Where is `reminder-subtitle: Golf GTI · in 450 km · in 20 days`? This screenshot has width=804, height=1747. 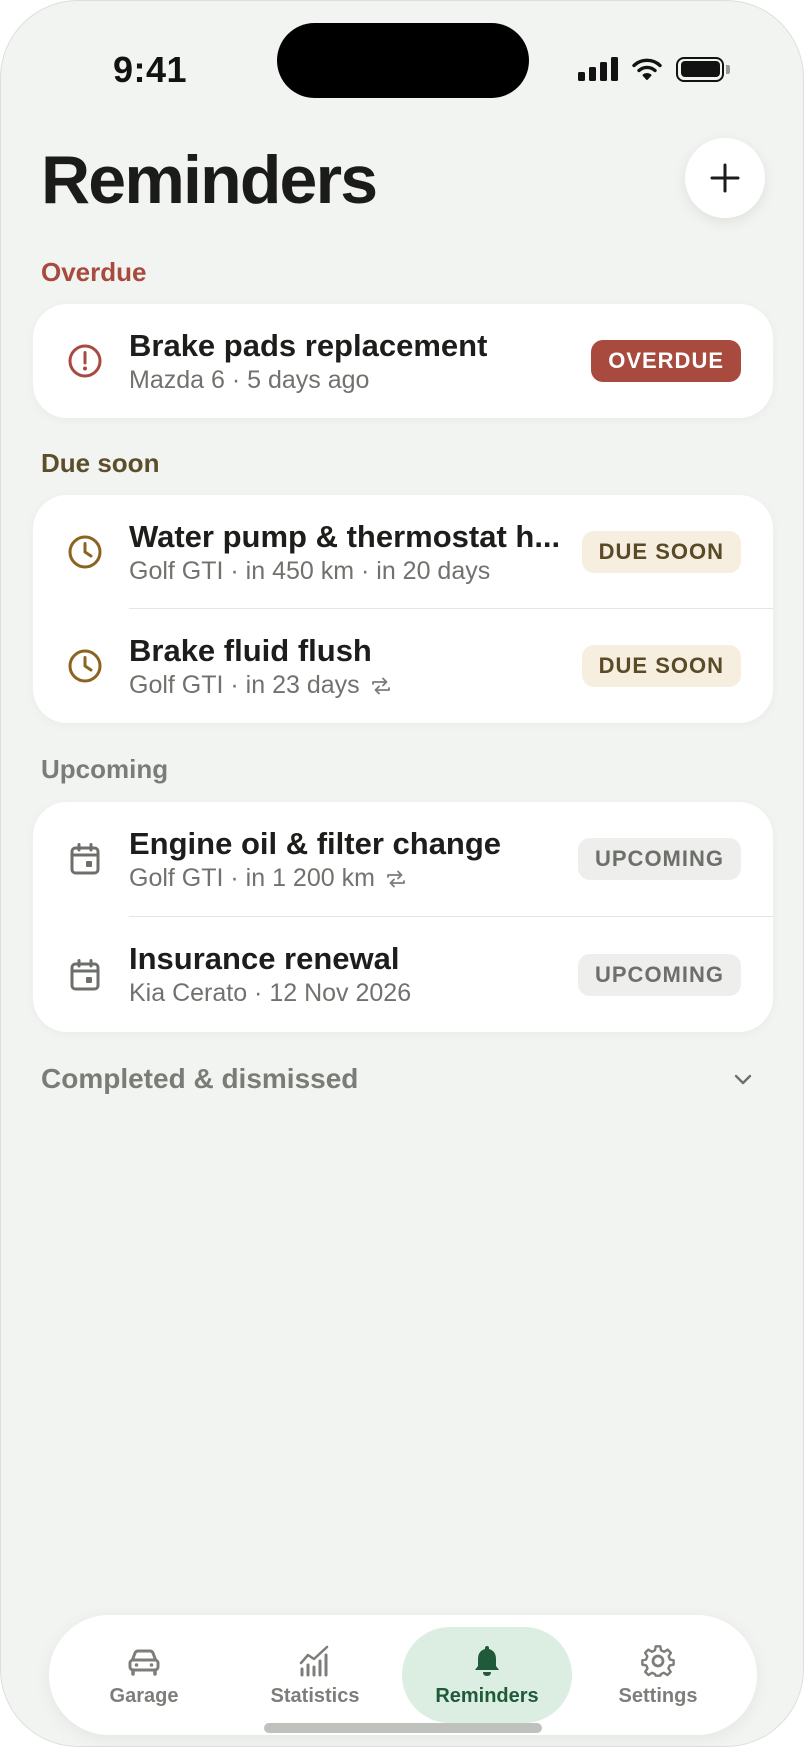 reminder-subtitle: Golf GTI · in 450 km · in 20 days is located at coordinates (309, 571).